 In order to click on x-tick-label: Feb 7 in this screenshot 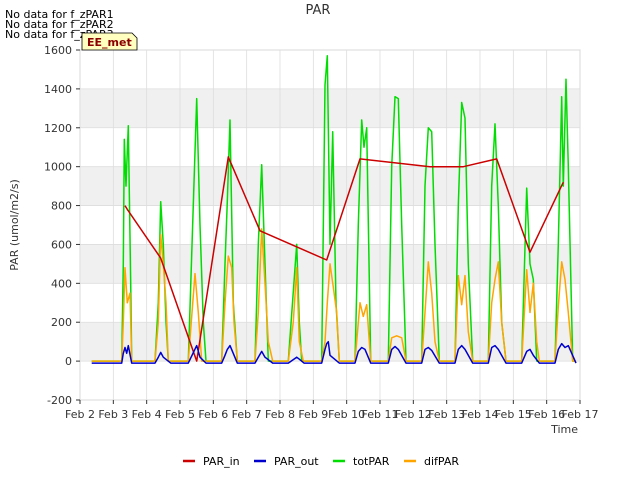, I will do `click(247, 414)`.